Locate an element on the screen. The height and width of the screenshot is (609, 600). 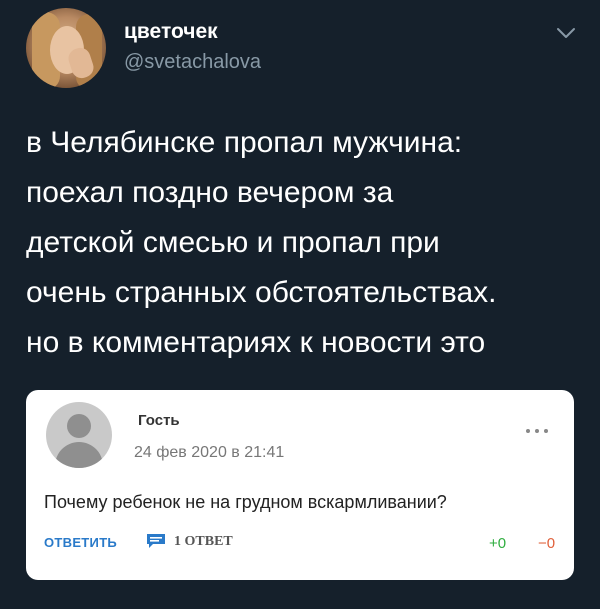
comment-date: 24 фев 2020 в 21:41 is located at coordinates (209, 452).